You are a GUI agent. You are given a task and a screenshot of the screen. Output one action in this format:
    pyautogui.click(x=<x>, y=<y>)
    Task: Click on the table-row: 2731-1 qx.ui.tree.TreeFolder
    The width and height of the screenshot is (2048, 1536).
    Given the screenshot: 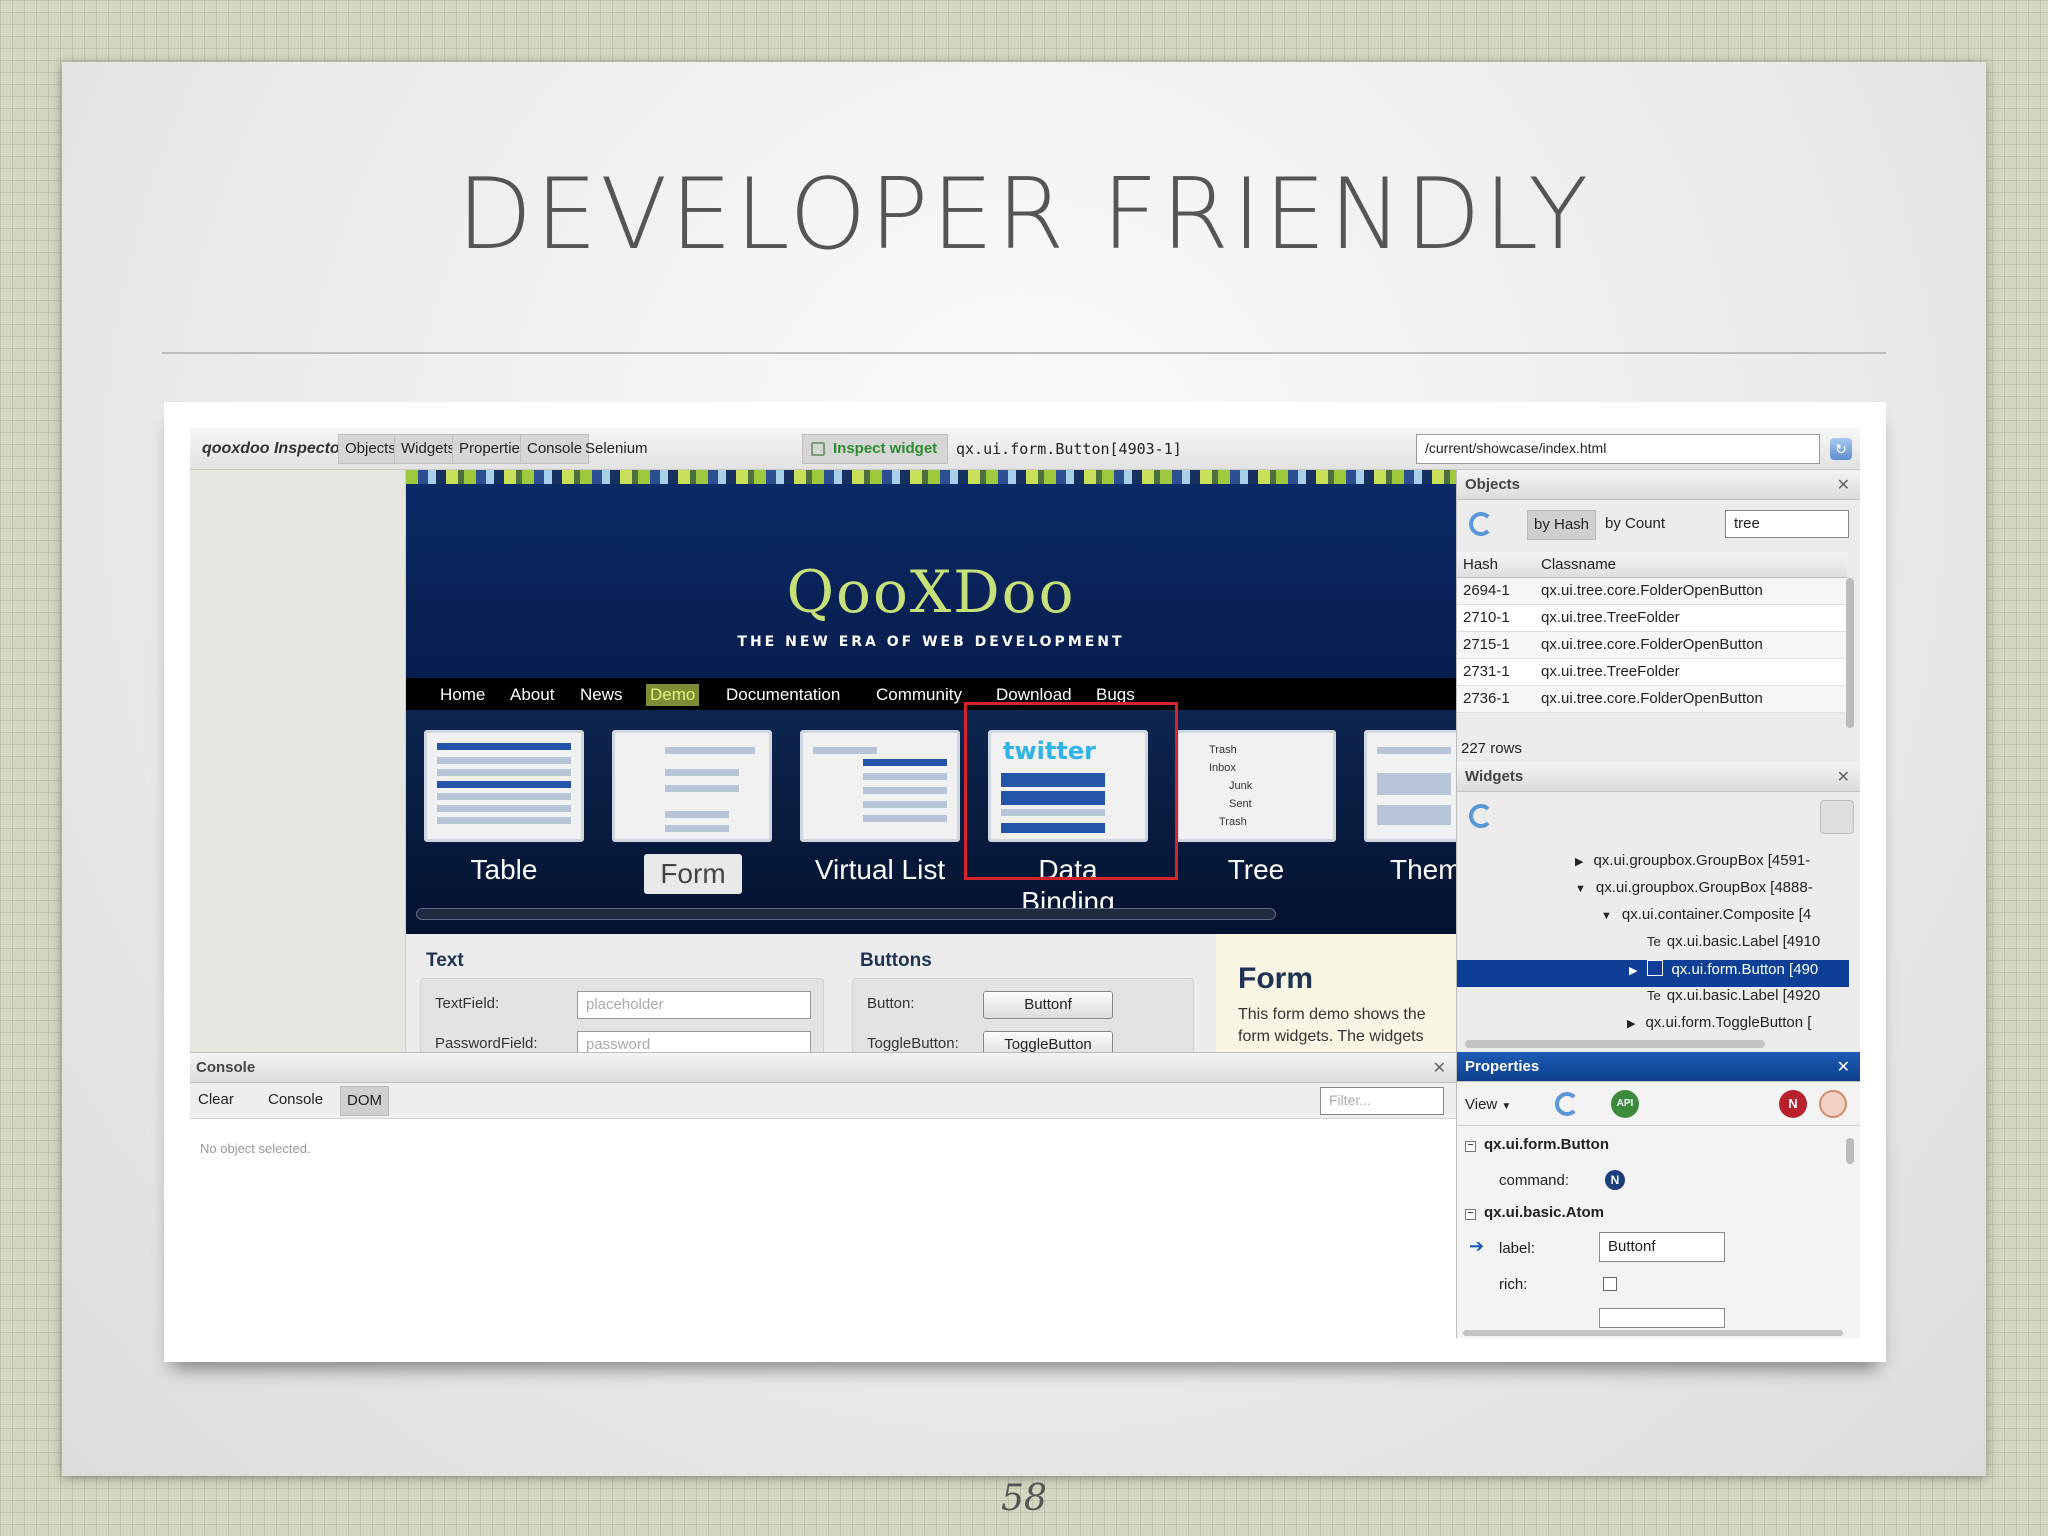 What is the action you would take?
    pyautogui.click(x=1652, y=672)
    